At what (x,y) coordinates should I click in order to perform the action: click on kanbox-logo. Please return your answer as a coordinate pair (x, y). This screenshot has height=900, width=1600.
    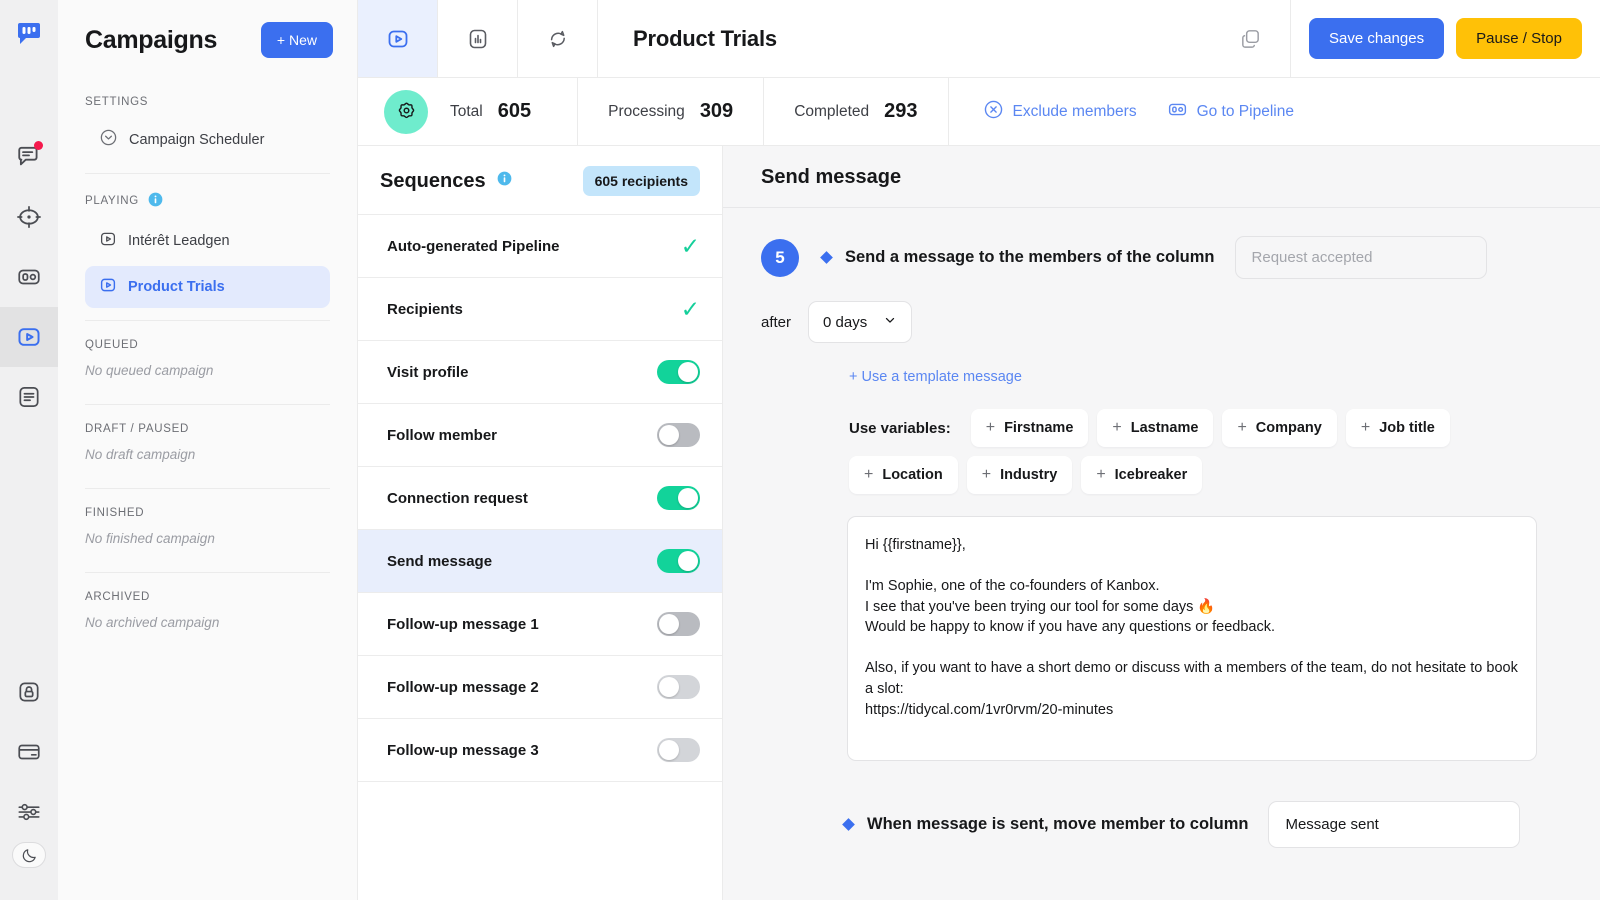
    Looking at the image, I should click on (29, 36).